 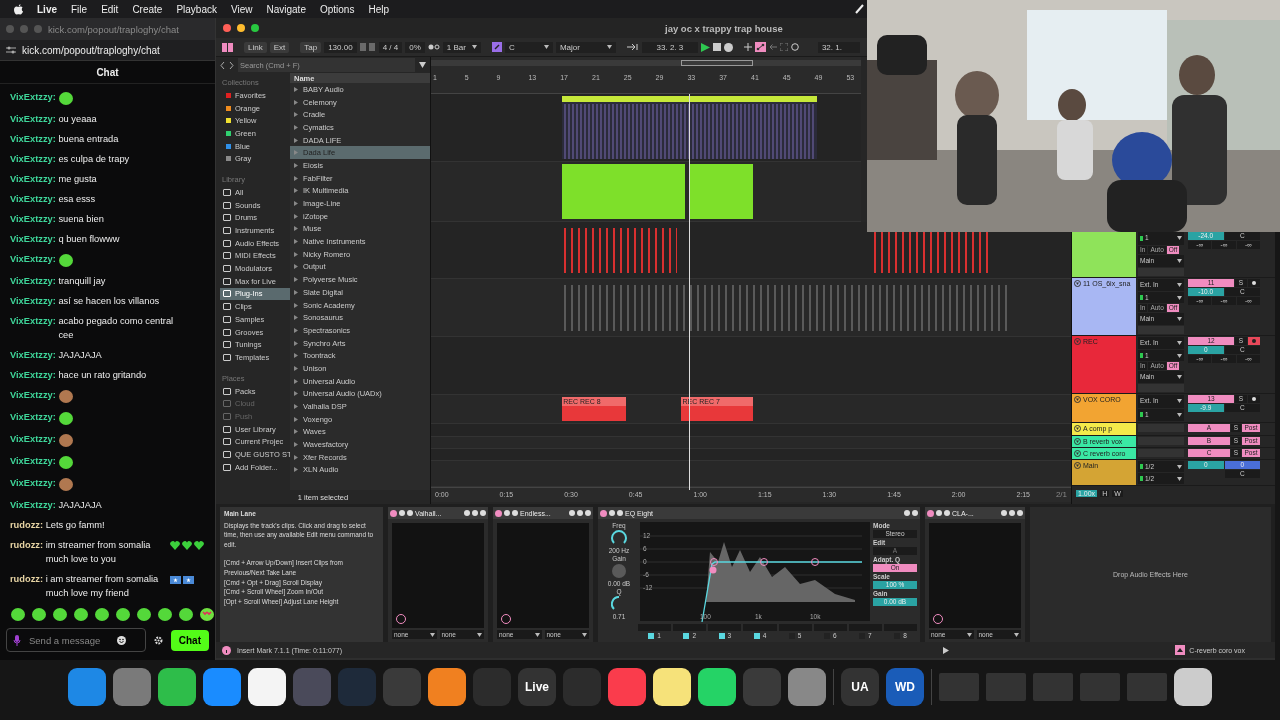 I want to click on app-menu: Live, so click(x=47, y=9).